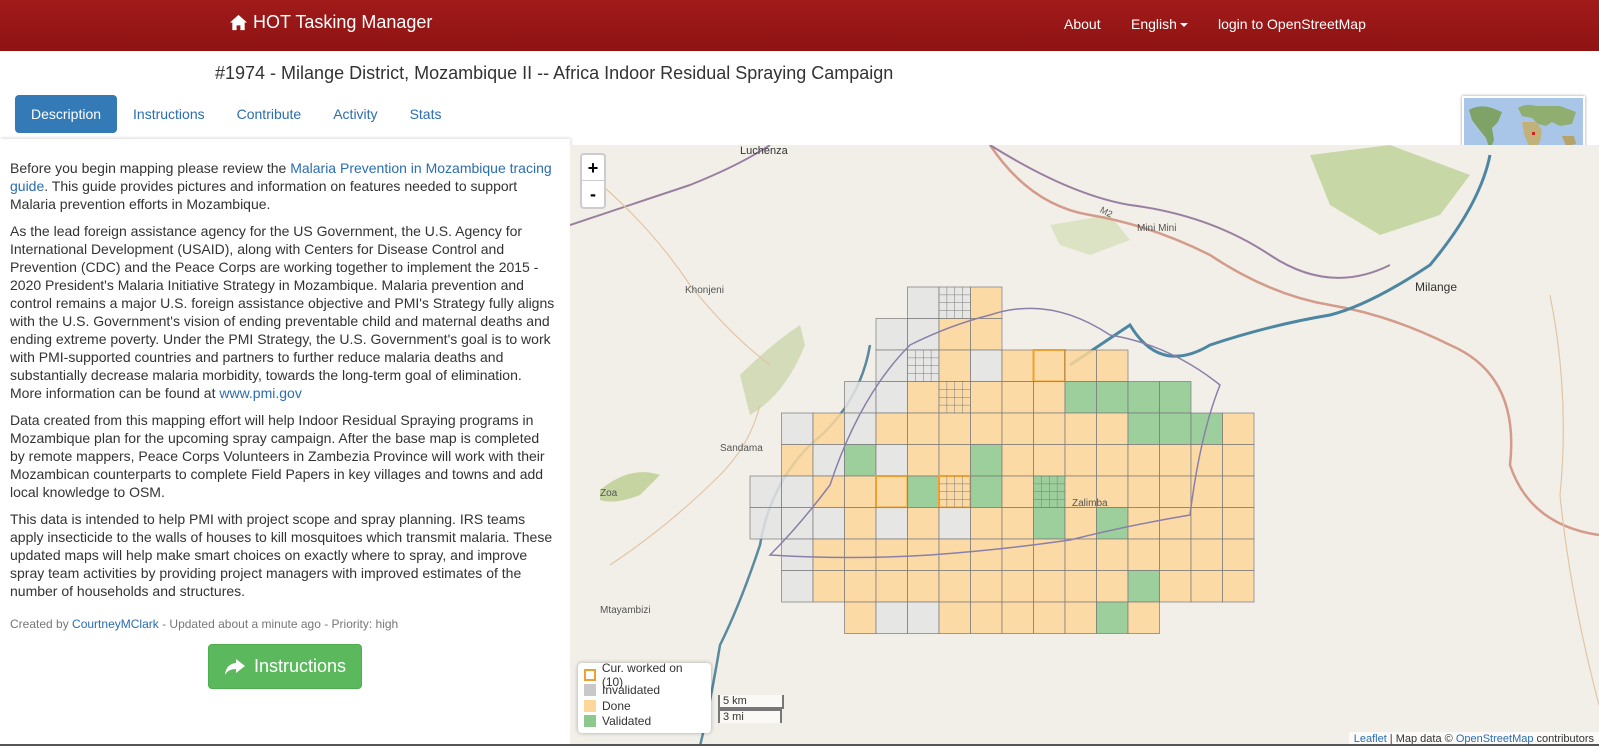 The image size is (1599, 746). What do you see at coordinates (1292, 24) in the screenshot?
I see `login-link: login to OpenStreetMap` at bounding box center [1292, 24].